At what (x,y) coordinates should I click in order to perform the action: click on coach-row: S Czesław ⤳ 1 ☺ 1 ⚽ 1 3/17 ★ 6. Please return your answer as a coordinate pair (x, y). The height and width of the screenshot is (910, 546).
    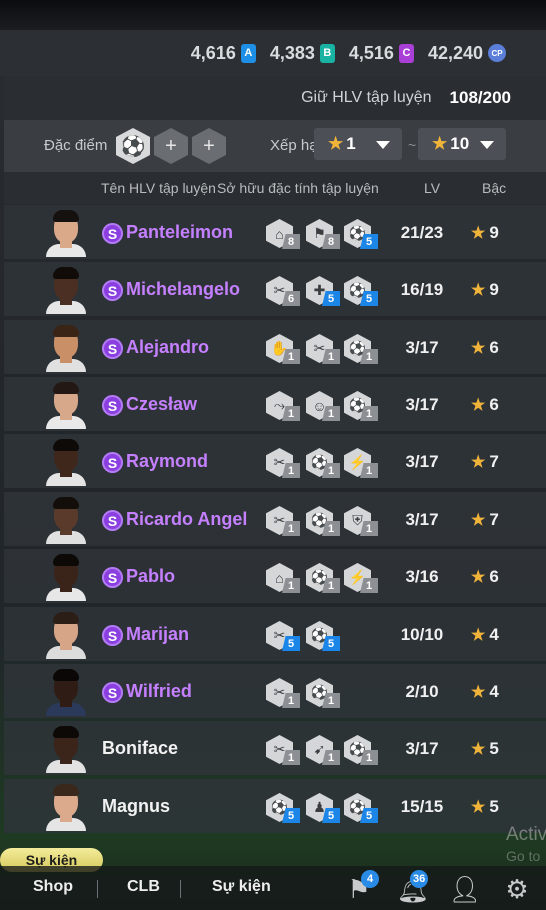
    Looking at the image, I should click on (275, 404).